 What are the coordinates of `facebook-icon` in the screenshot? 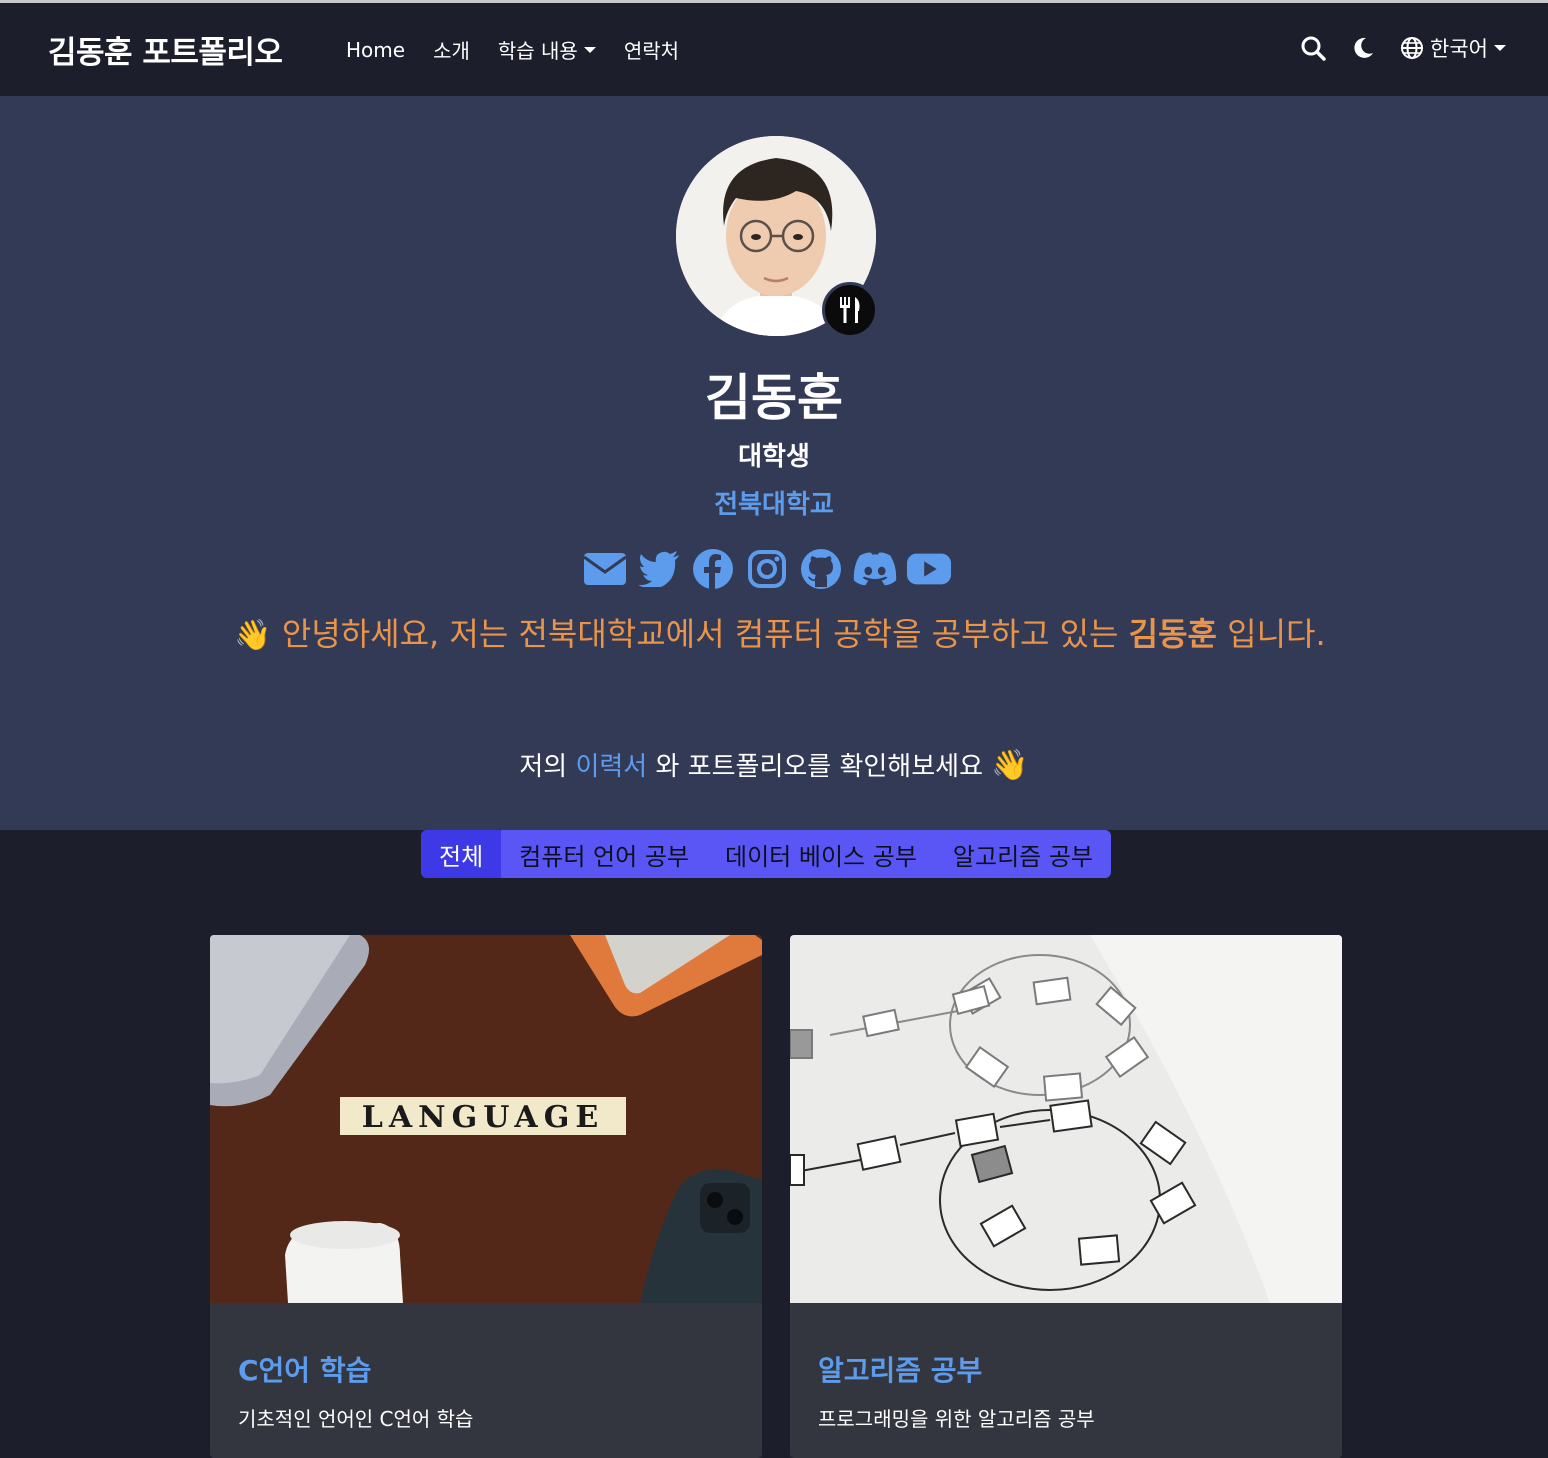 It's located at (713, 569).